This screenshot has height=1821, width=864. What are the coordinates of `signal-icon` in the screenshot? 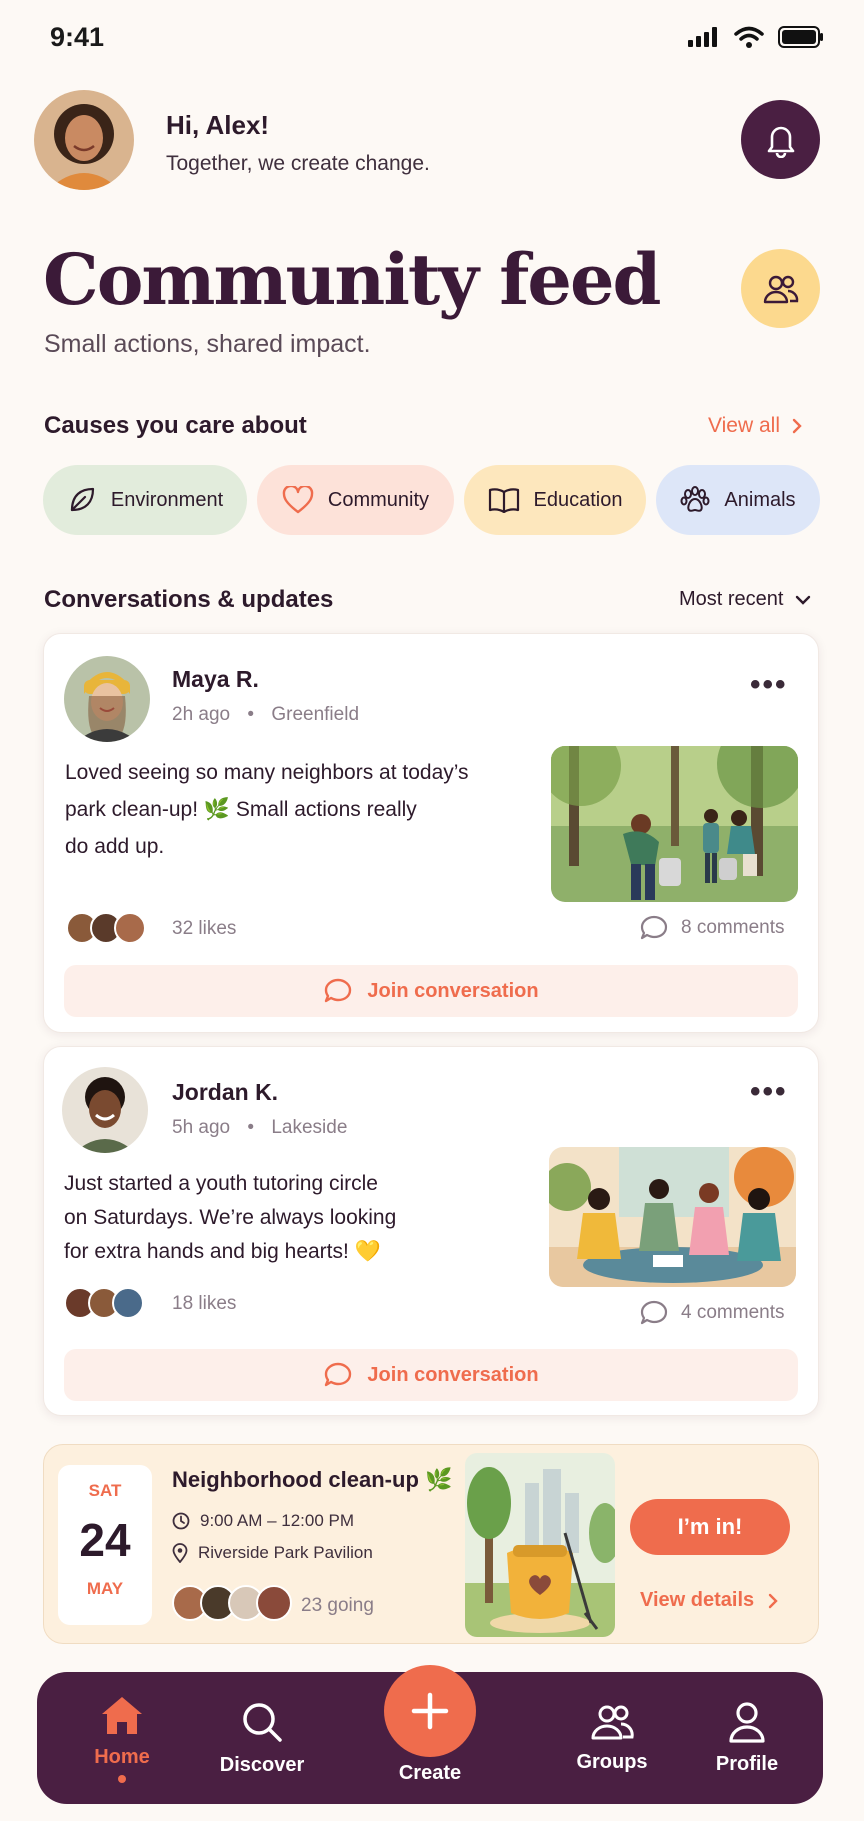 It's located at (702, 37).